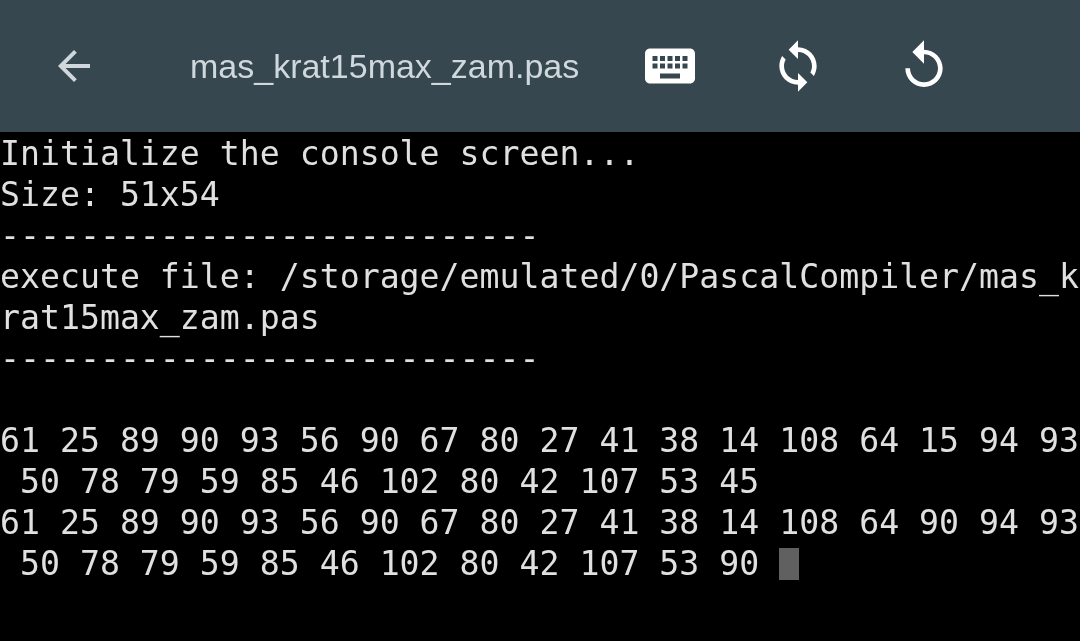 This screenshot has height=641, width=1080. Describe the element at coordinates (160, 317) in the screenshot. I see `console-line: rat15max_zam.pas` at that location.